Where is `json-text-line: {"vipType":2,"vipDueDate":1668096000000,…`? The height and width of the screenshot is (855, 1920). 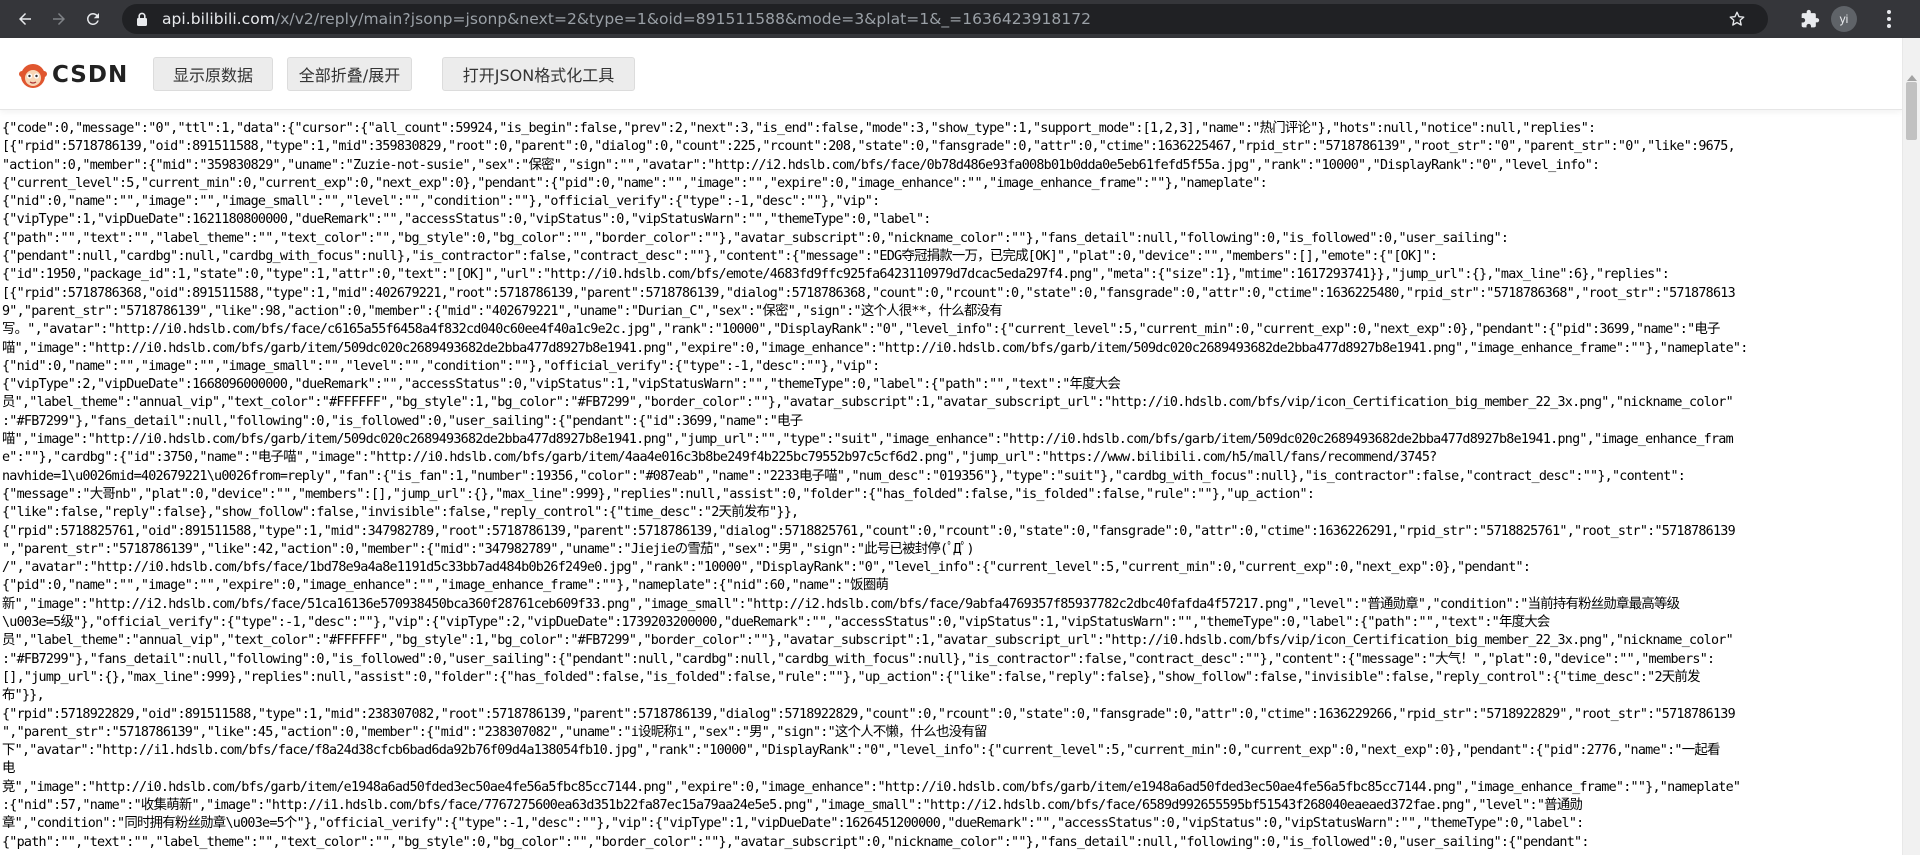
json-text-line: {"vipType":2,"vipDueDate":1668096000000,… is located at coordinates (561, 385).